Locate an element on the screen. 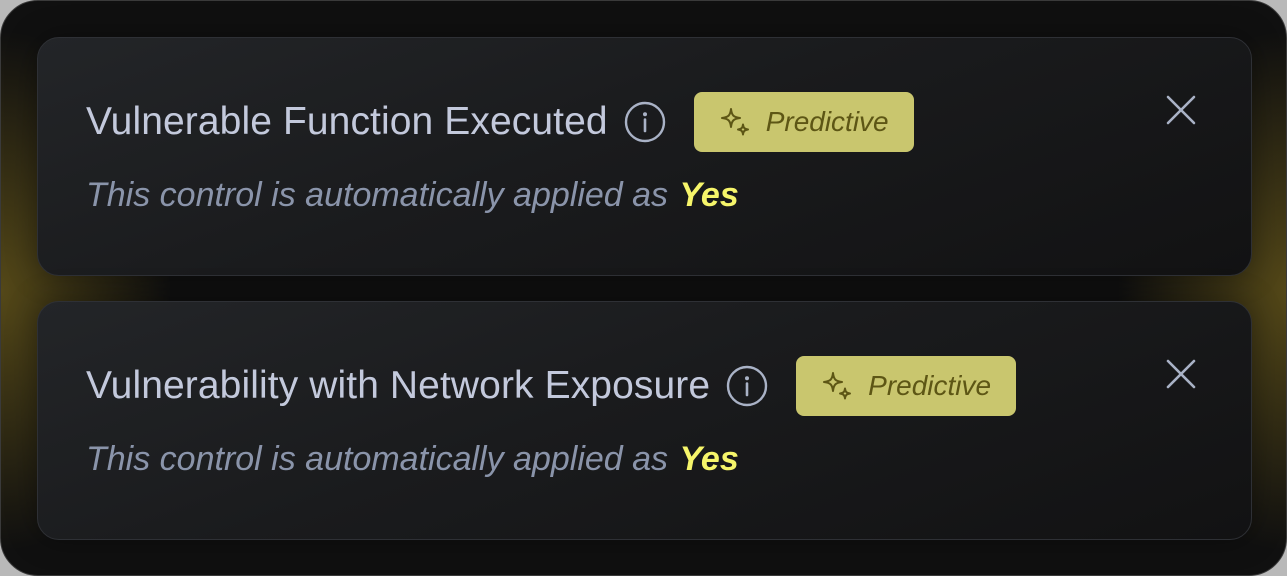 The width and height of the screenshot is (1287, 576). control-header: Vulnerable Function Executed Predictive is located at coordinates (500, 122).